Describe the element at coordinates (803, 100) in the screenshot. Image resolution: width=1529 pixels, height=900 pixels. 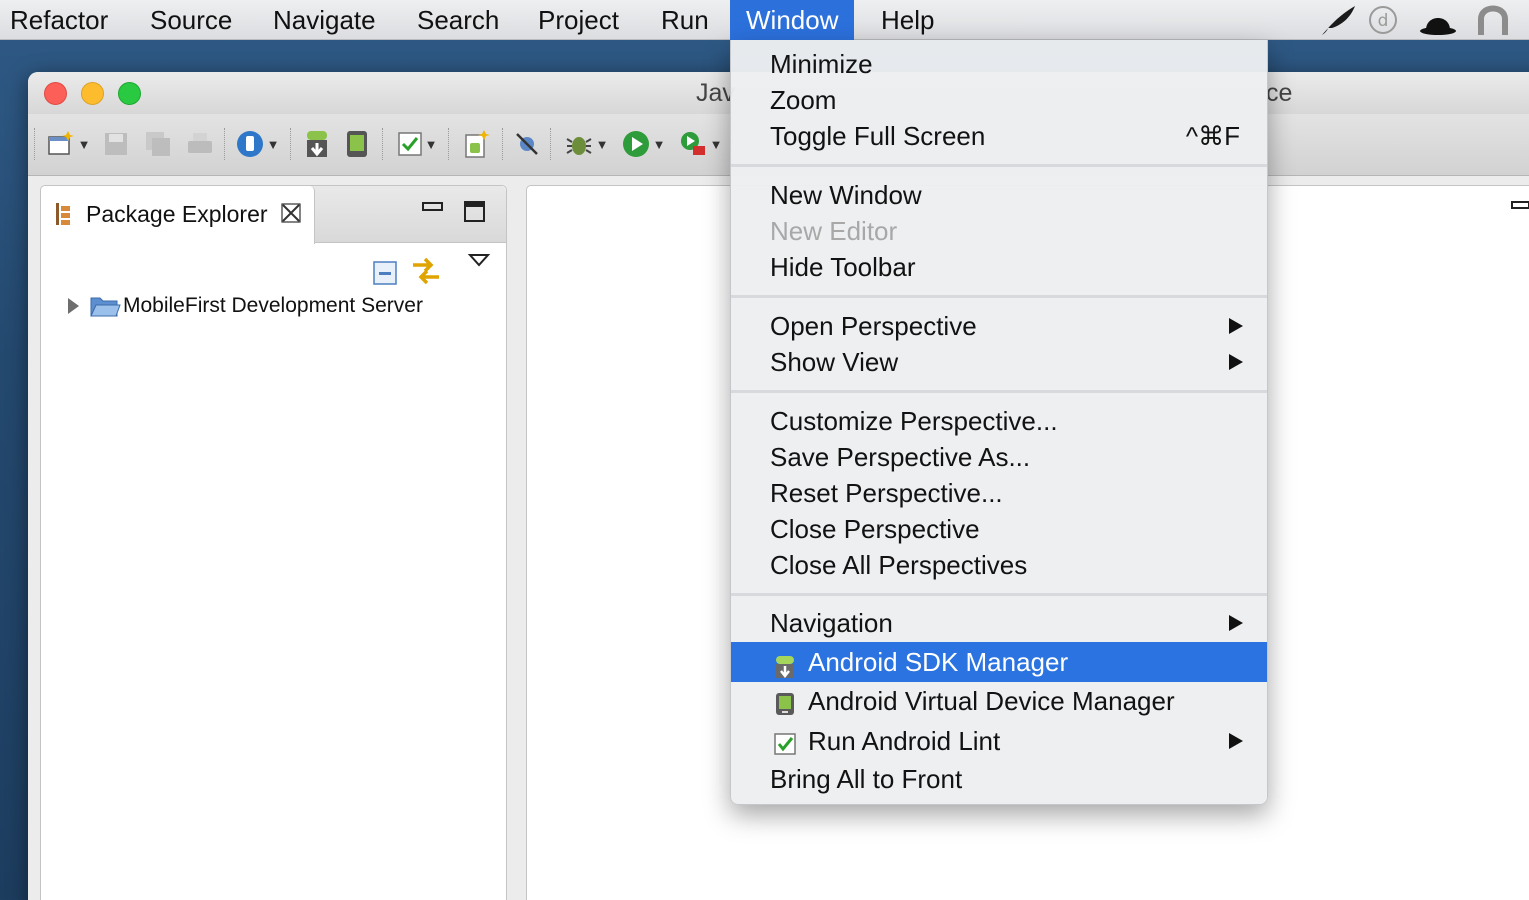
I see `menu-item-label: Zoom` at that location.